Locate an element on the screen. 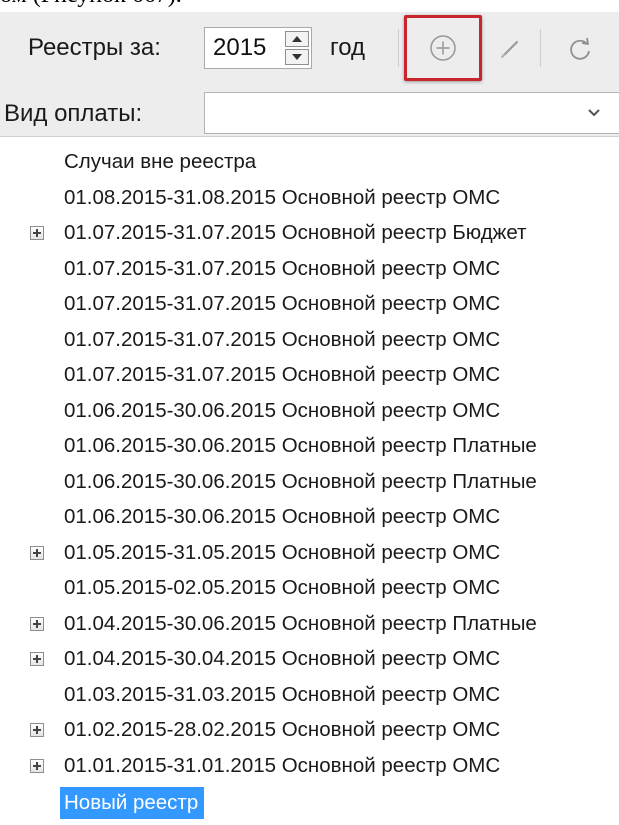  pencil-icon is located at coordinates (509, 49).